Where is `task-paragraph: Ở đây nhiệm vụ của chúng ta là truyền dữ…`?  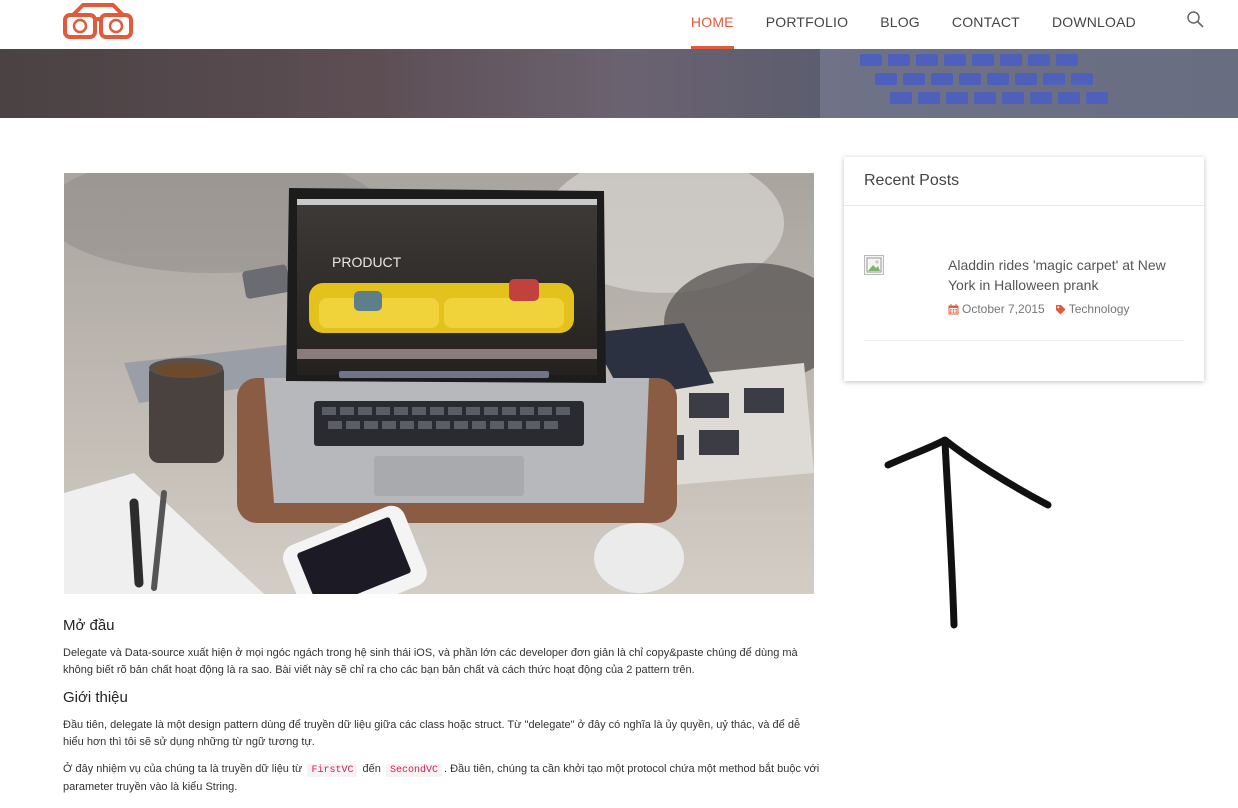 task-paragraph: Ở đây nhiệm vụ của chúng ta là truyền dữ… is located at coordinates (443, 778).